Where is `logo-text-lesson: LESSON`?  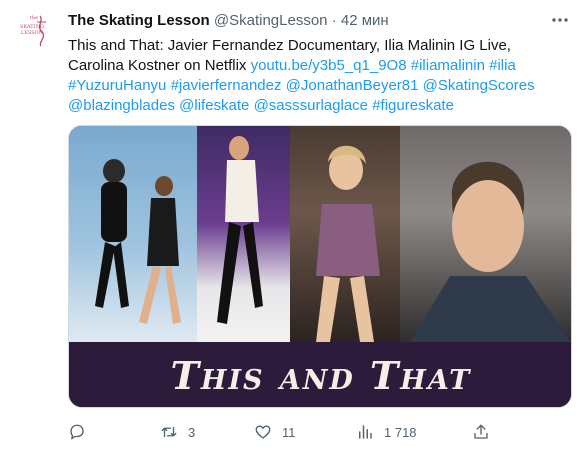 logo-text-lesson: LESSON is located at coordinates (32, 33).